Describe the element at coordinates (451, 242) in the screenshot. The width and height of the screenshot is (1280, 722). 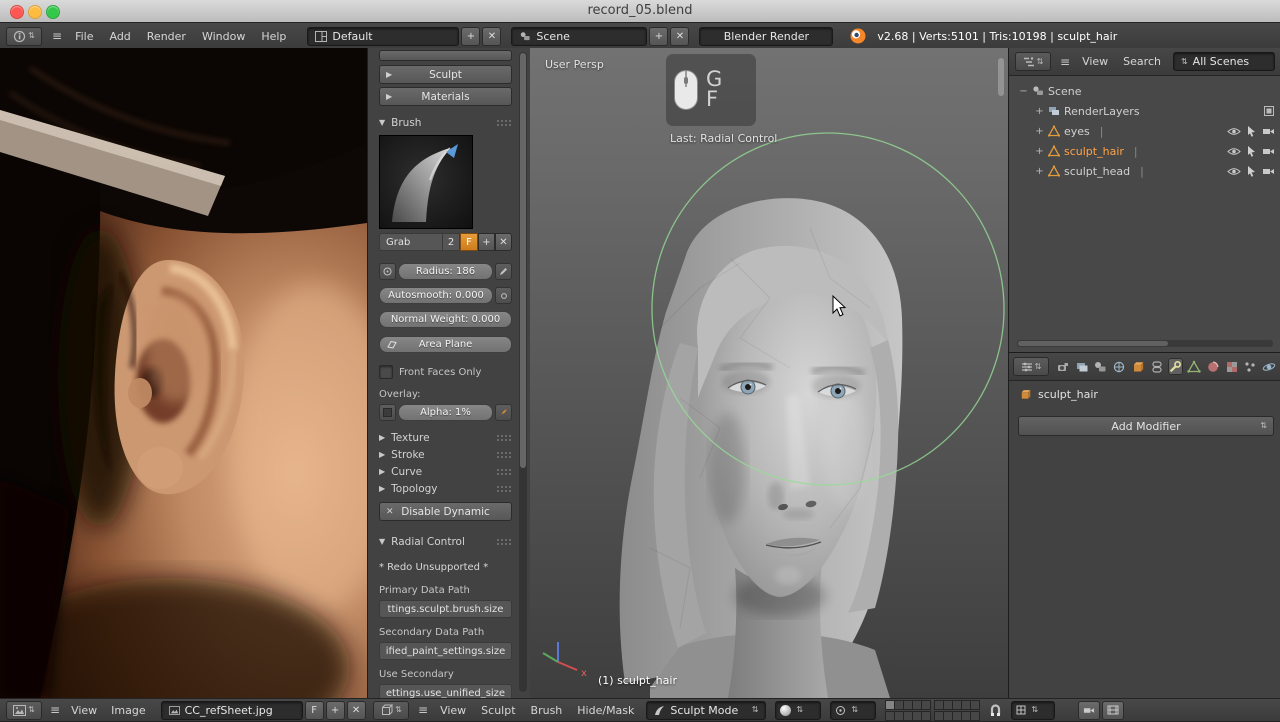
I see `brush-users-count: 2` at that location.